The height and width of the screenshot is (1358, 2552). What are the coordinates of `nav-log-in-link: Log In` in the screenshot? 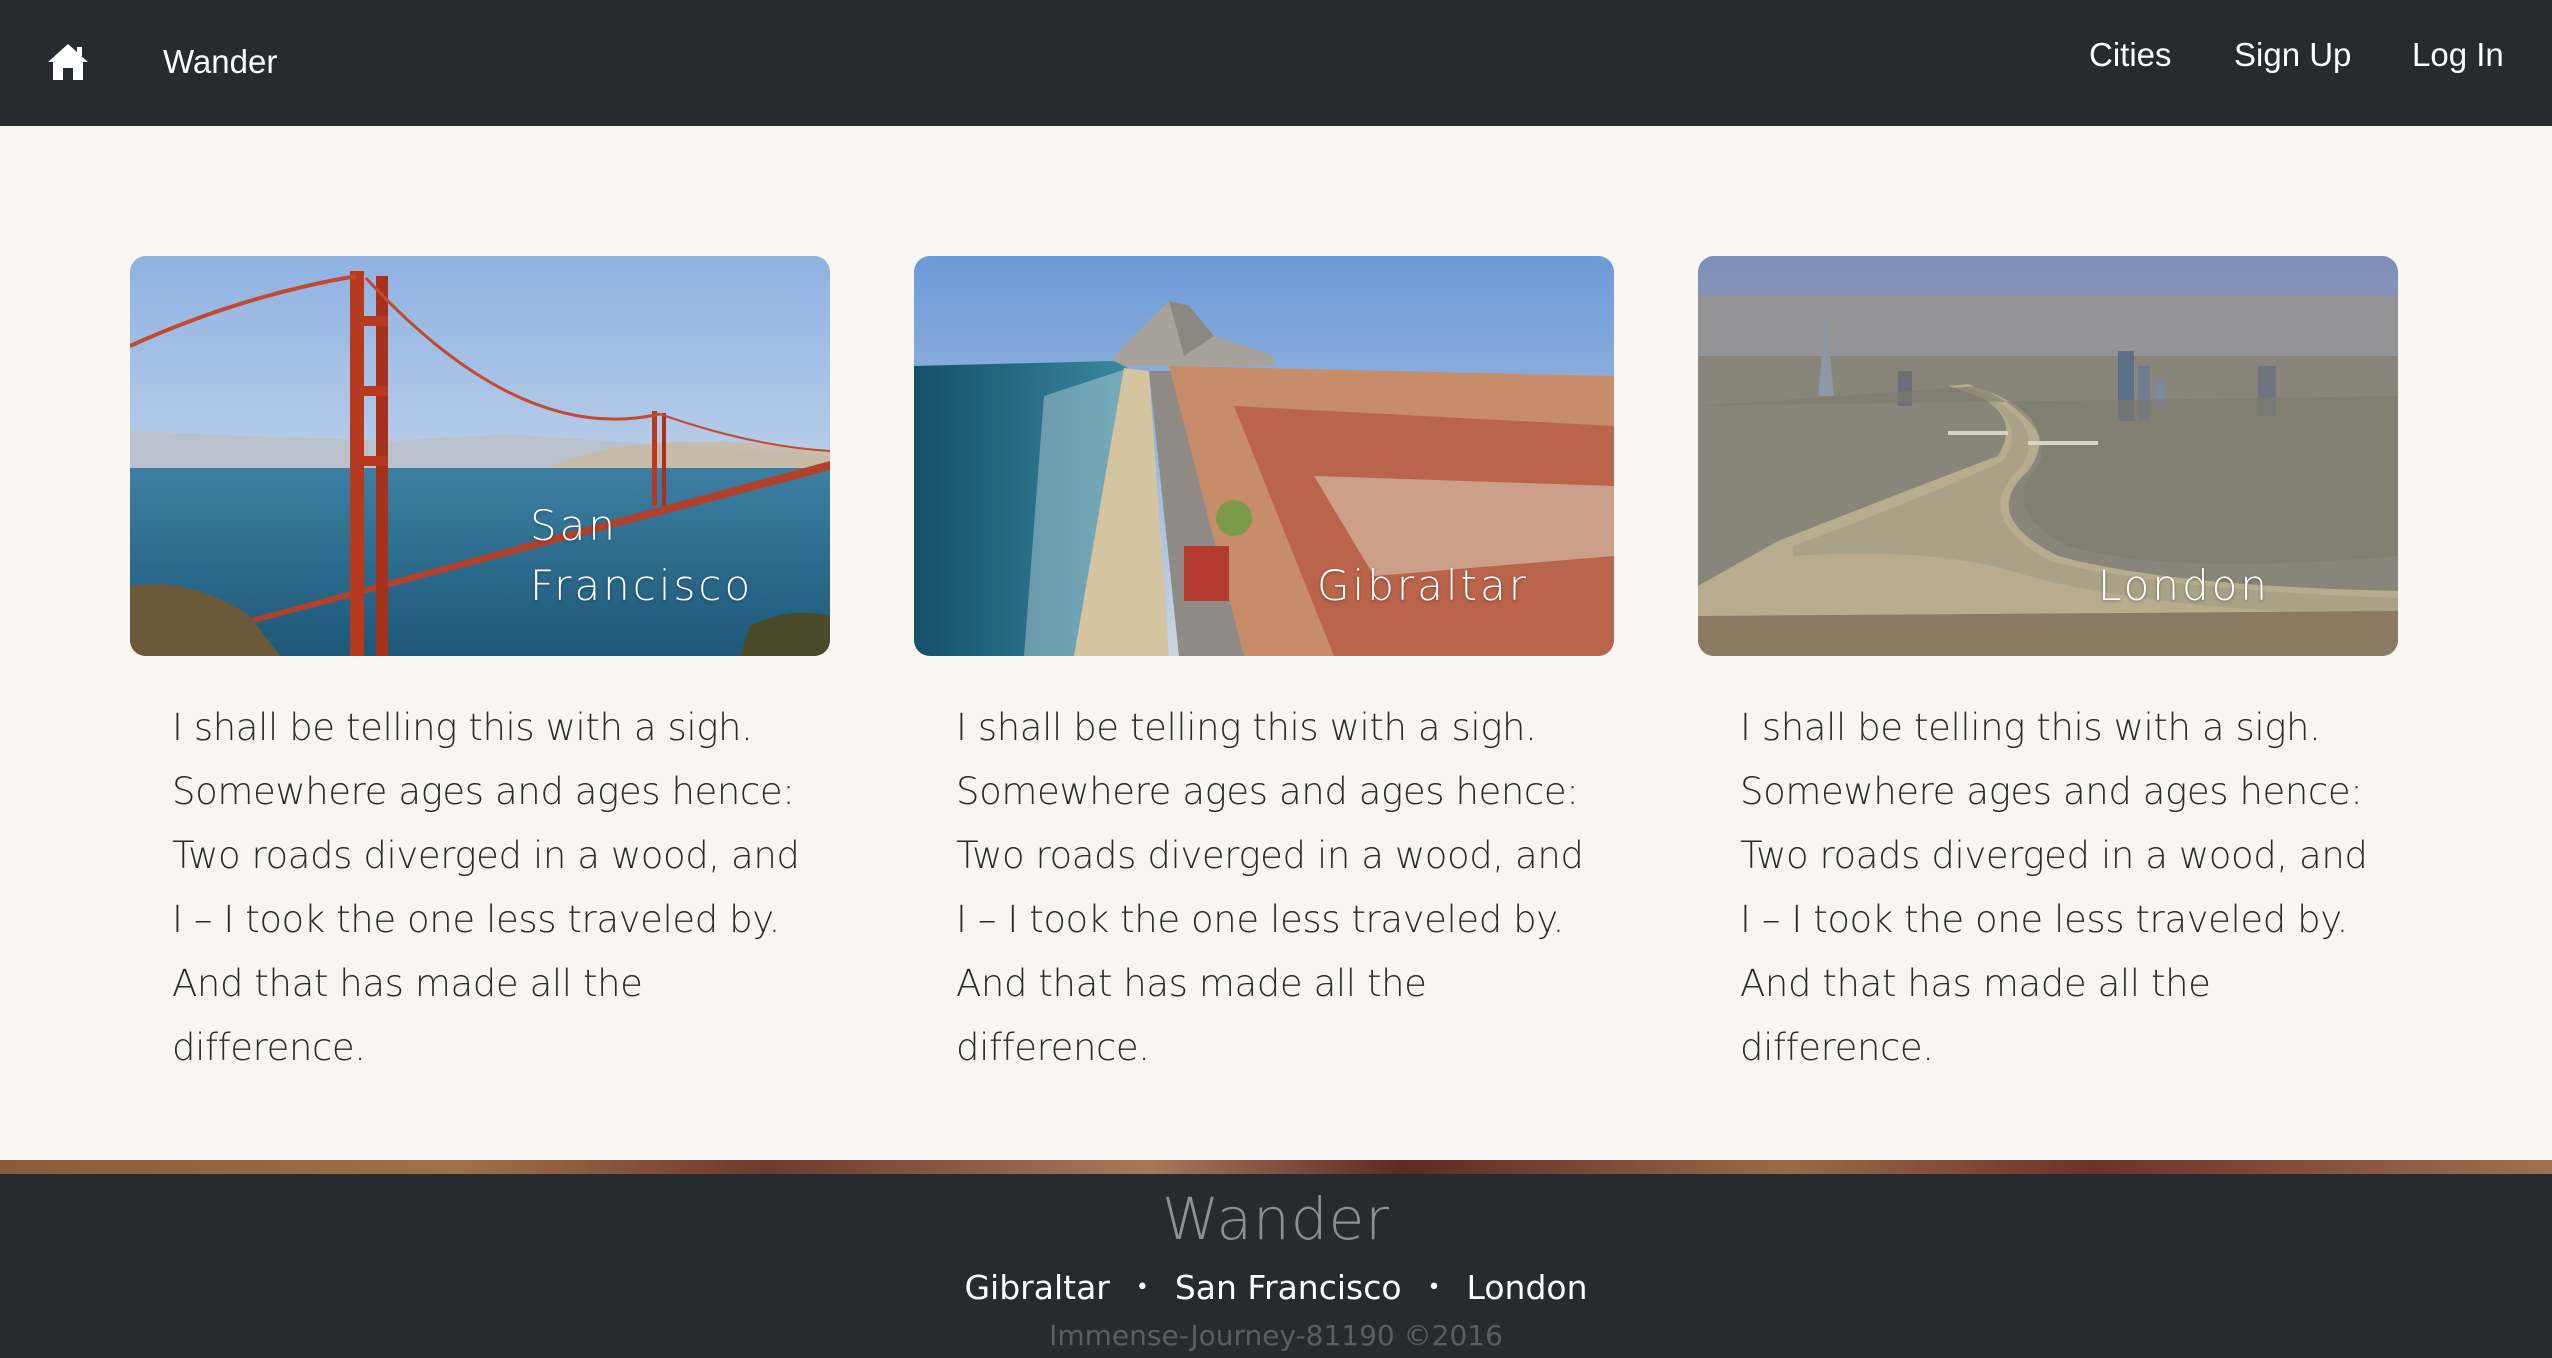 It's located at (2458, 55).